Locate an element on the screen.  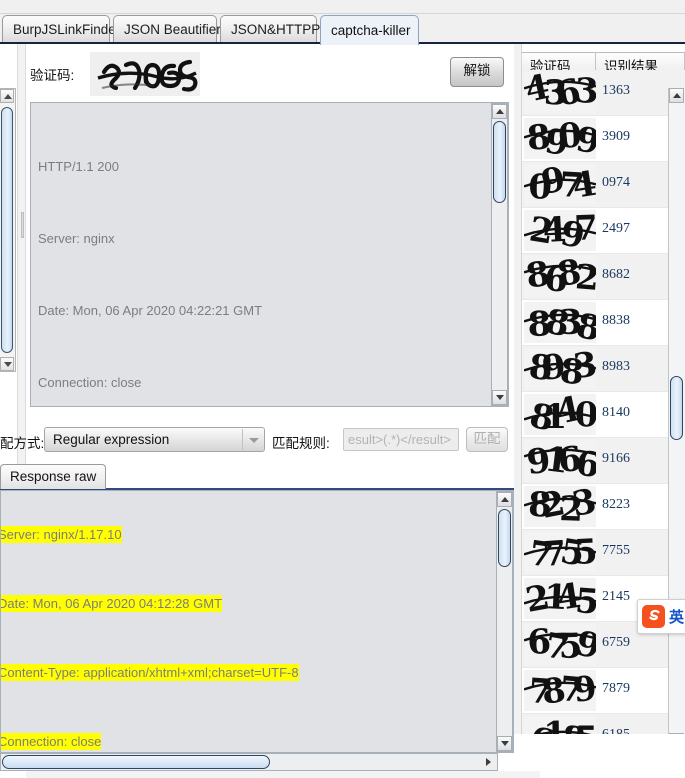
captcha-thumbnail: 2145 is located at coordinates (560, 598).